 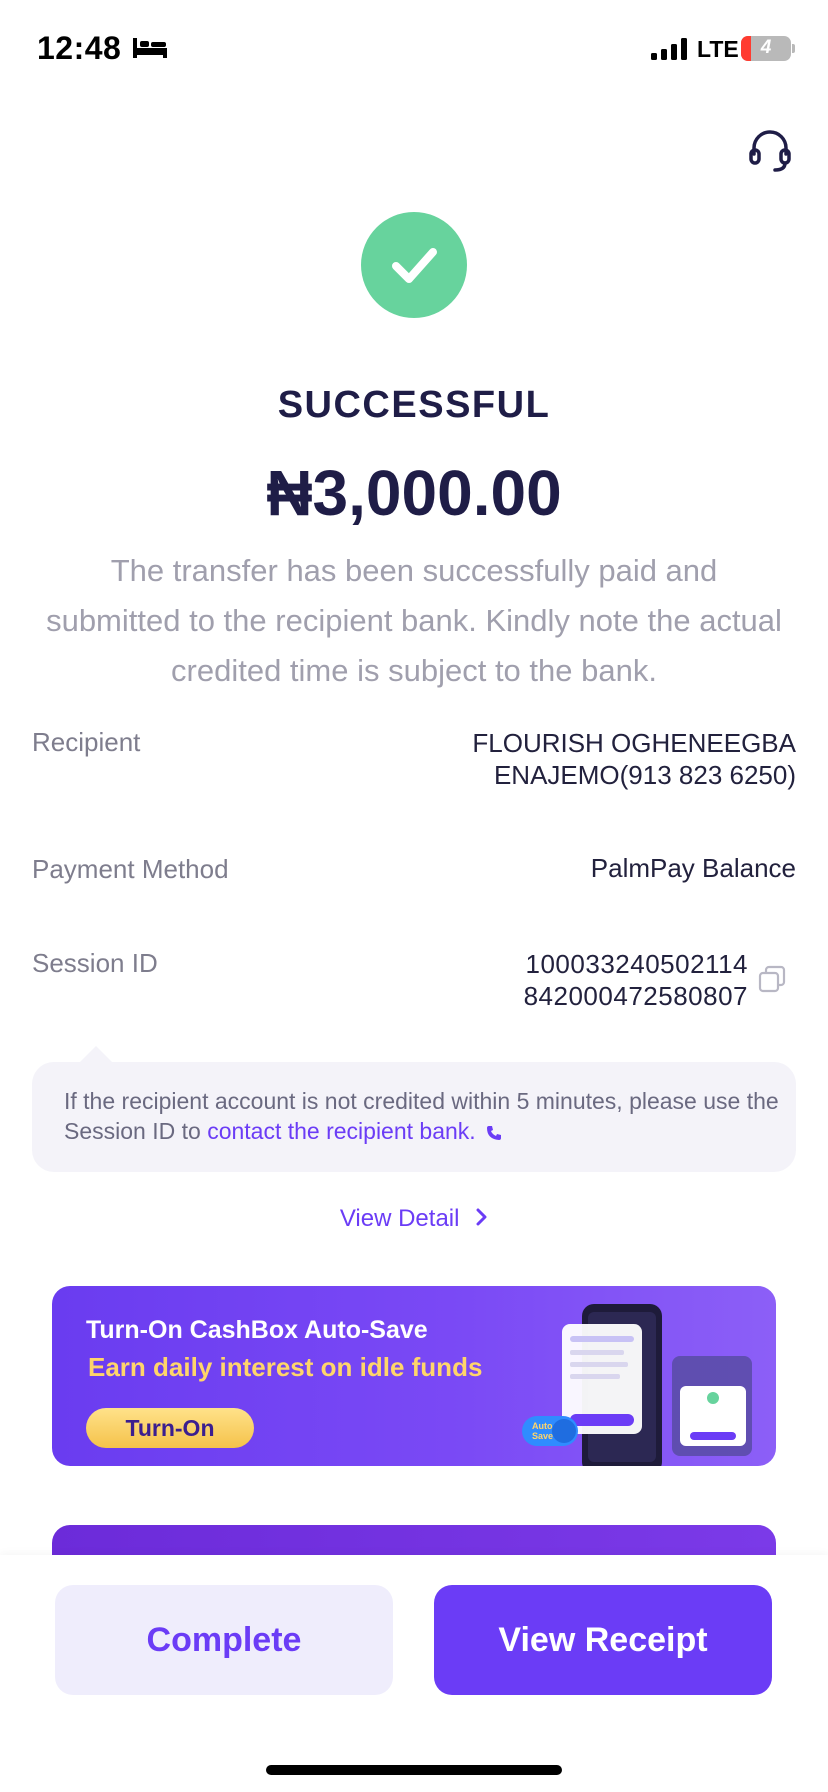 What do you see at coordinates (86, 742) in the screenshot?
I see `recipient-label: Recipient` at bounding box center [86, 742].